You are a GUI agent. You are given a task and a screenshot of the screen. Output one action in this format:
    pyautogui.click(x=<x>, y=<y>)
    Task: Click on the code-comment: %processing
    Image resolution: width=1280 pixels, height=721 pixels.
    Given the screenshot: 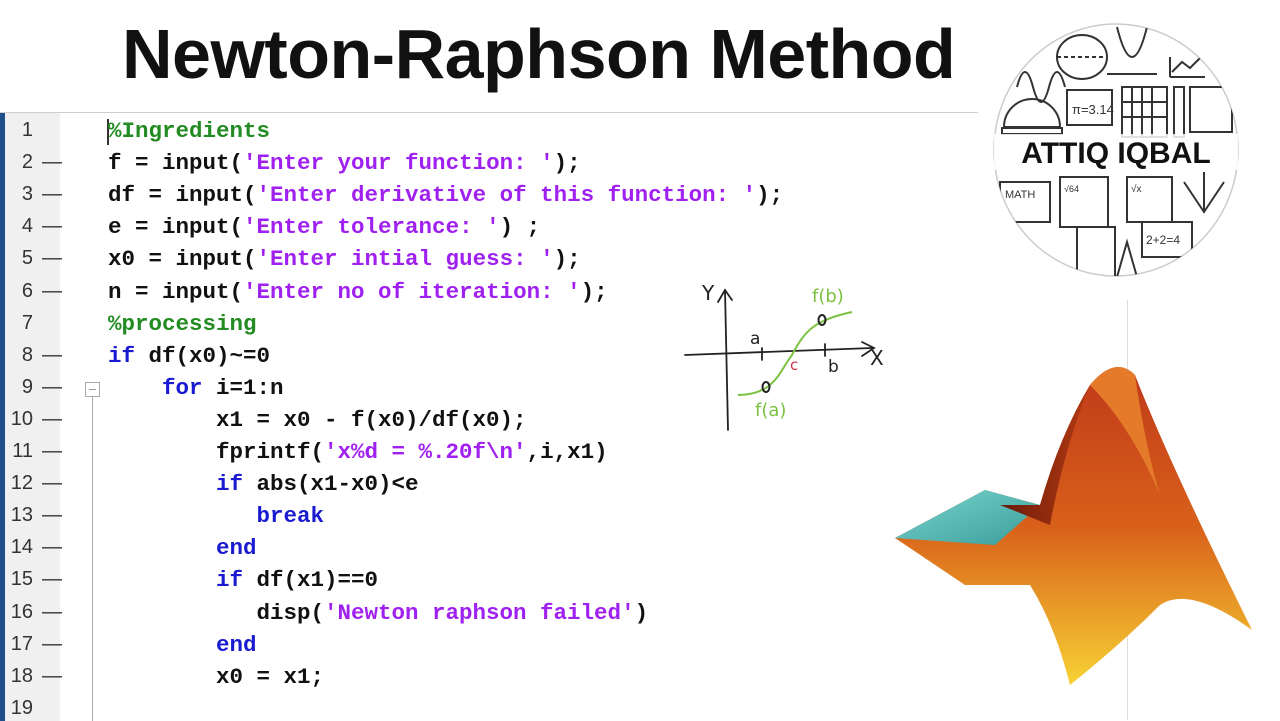 What is the action you would take?
    pyautogui.click(x=182, y=323)
    